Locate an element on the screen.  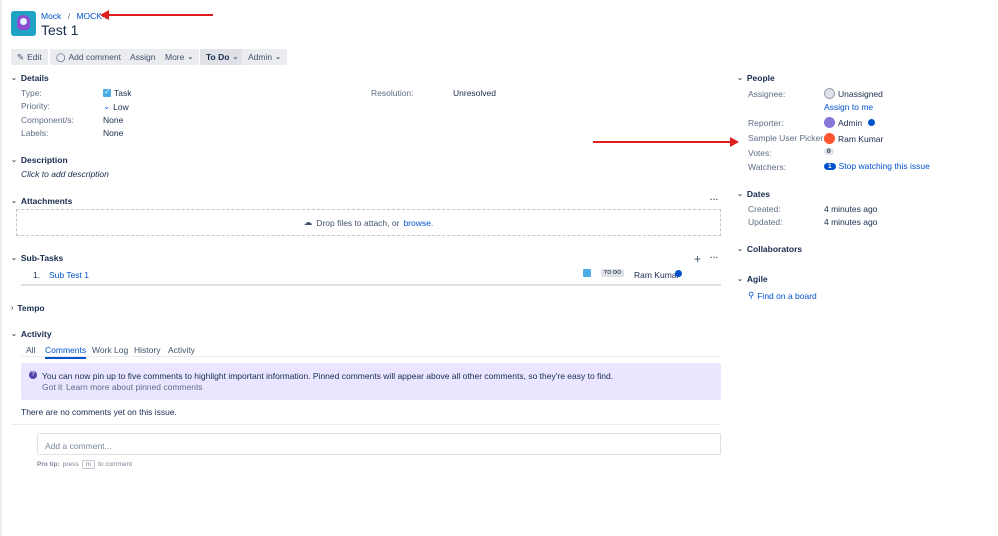
type-text: Task is located at coordinates (123, 93).